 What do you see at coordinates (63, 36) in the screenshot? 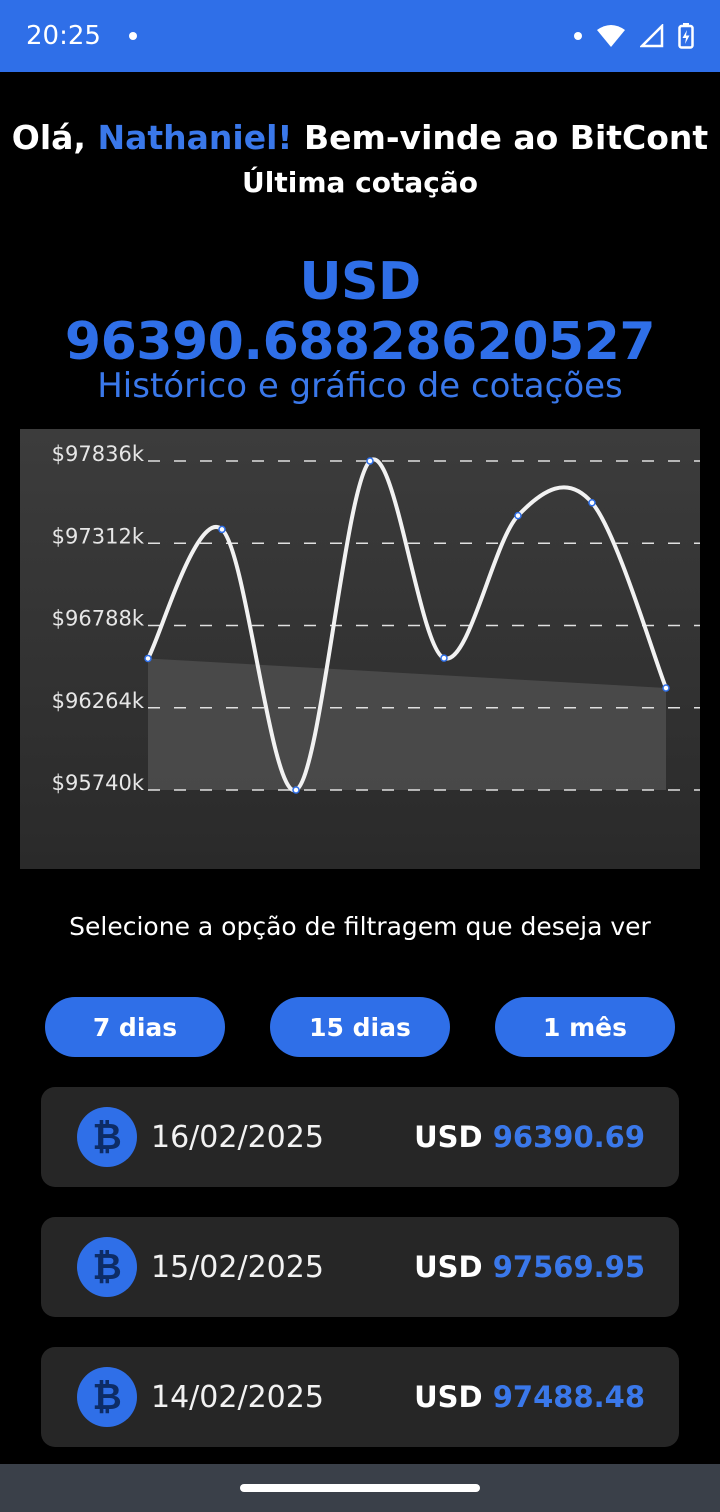
I see `status-time: 20:25` at bounding box center [63, 36].